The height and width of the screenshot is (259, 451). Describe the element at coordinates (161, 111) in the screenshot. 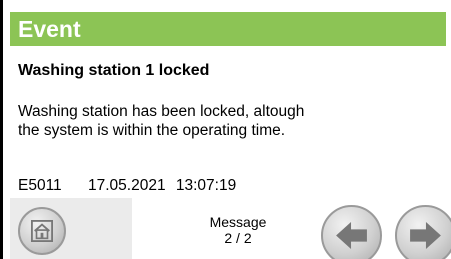

I see `event-description-line-1: Washing station has been locked, altough` at that location.